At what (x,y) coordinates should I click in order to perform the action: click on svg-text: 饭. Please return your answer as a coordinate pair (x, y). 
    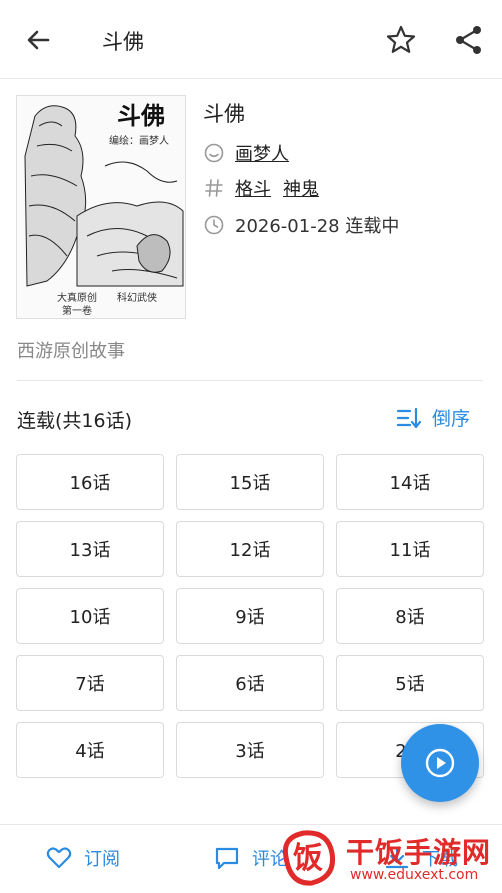
    Looking at the image, I should click on (308, 858).